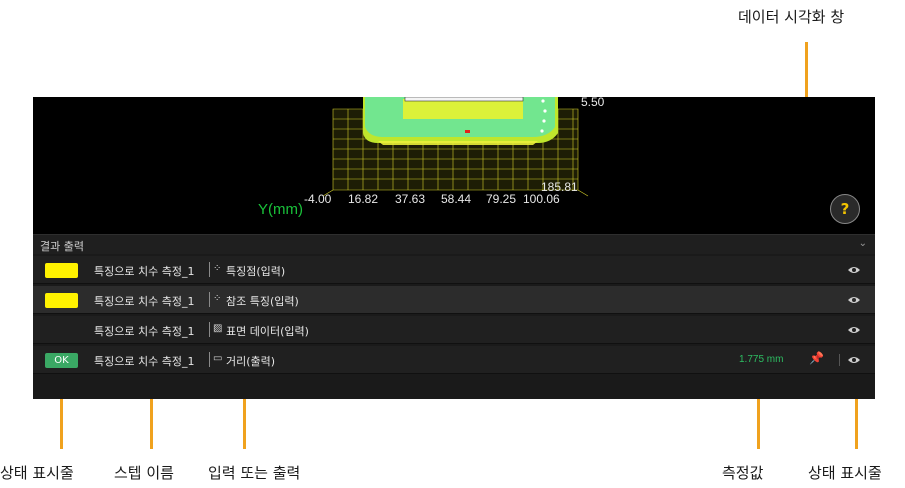  What do you see at coordinates (454, 360) in the screenshot?
I see `result-row: OK 특징으로 치수 측정_1 ▭ 거리(출력) 1.775 mm 📌` at bounding box center [454, 360].